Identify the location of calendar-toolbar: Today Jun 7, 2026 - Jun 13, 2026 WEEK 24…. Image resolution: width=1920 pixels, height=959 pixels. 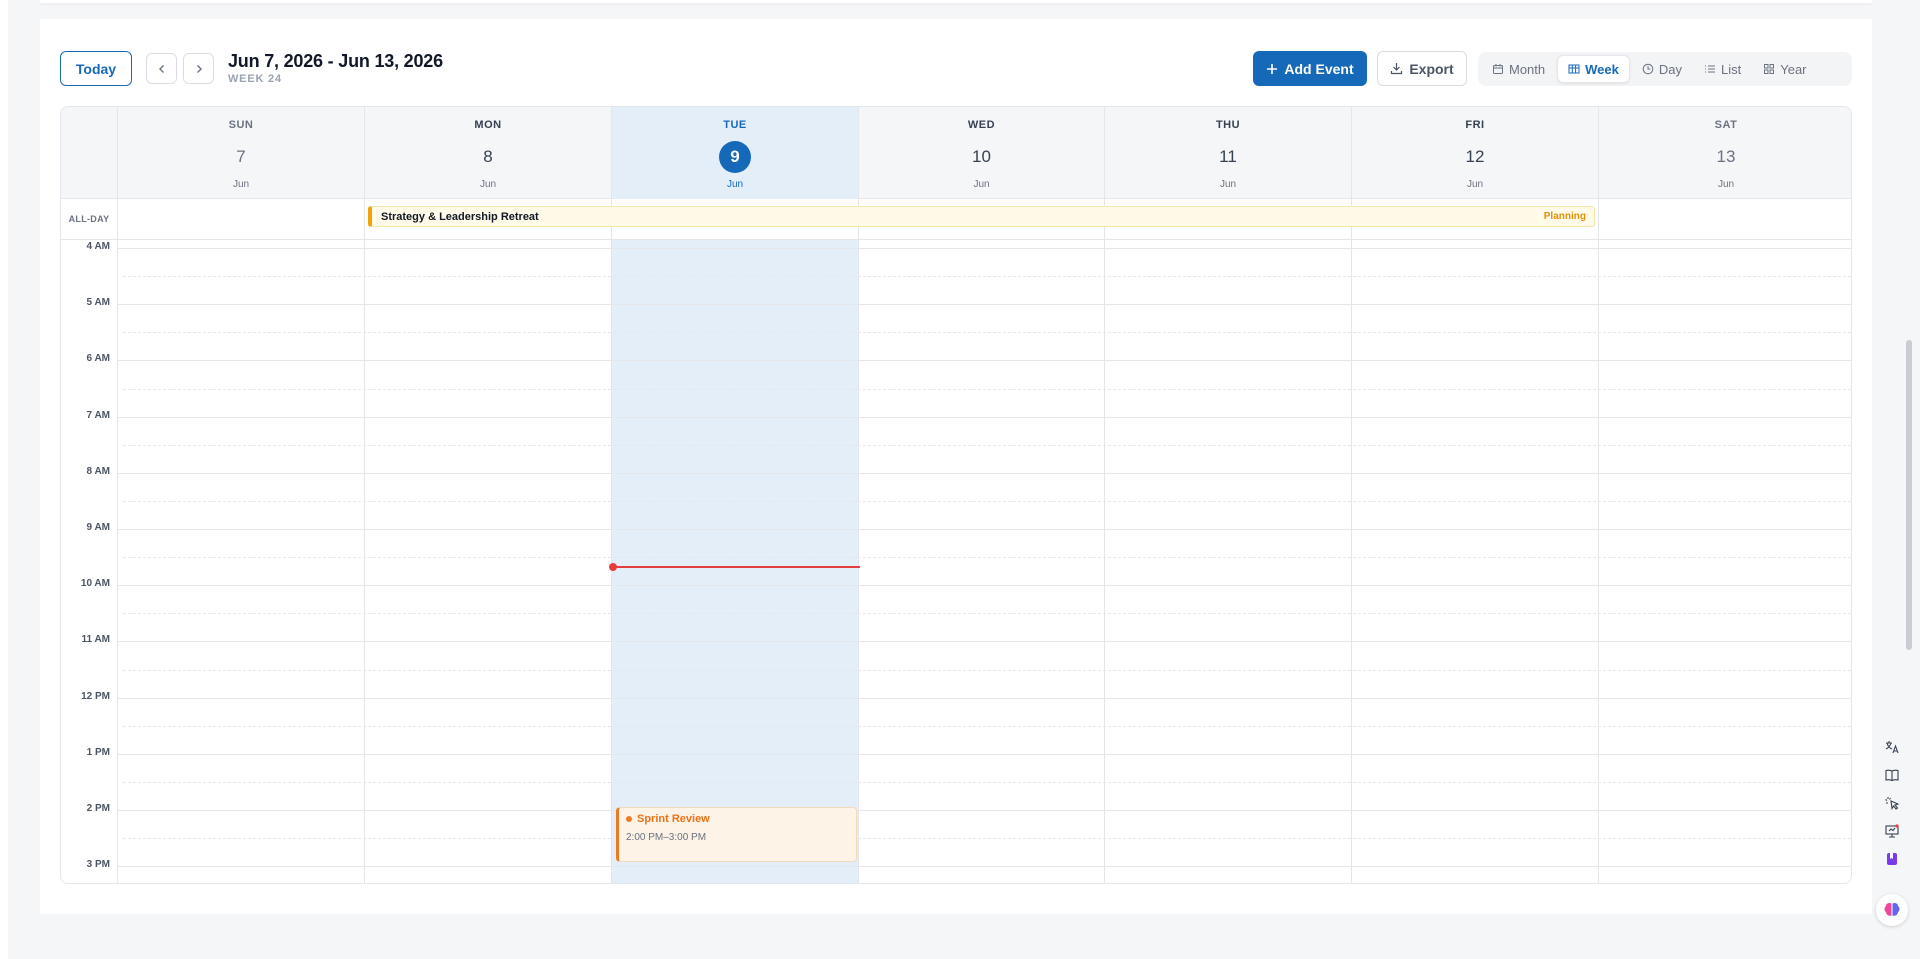
(956, 70).